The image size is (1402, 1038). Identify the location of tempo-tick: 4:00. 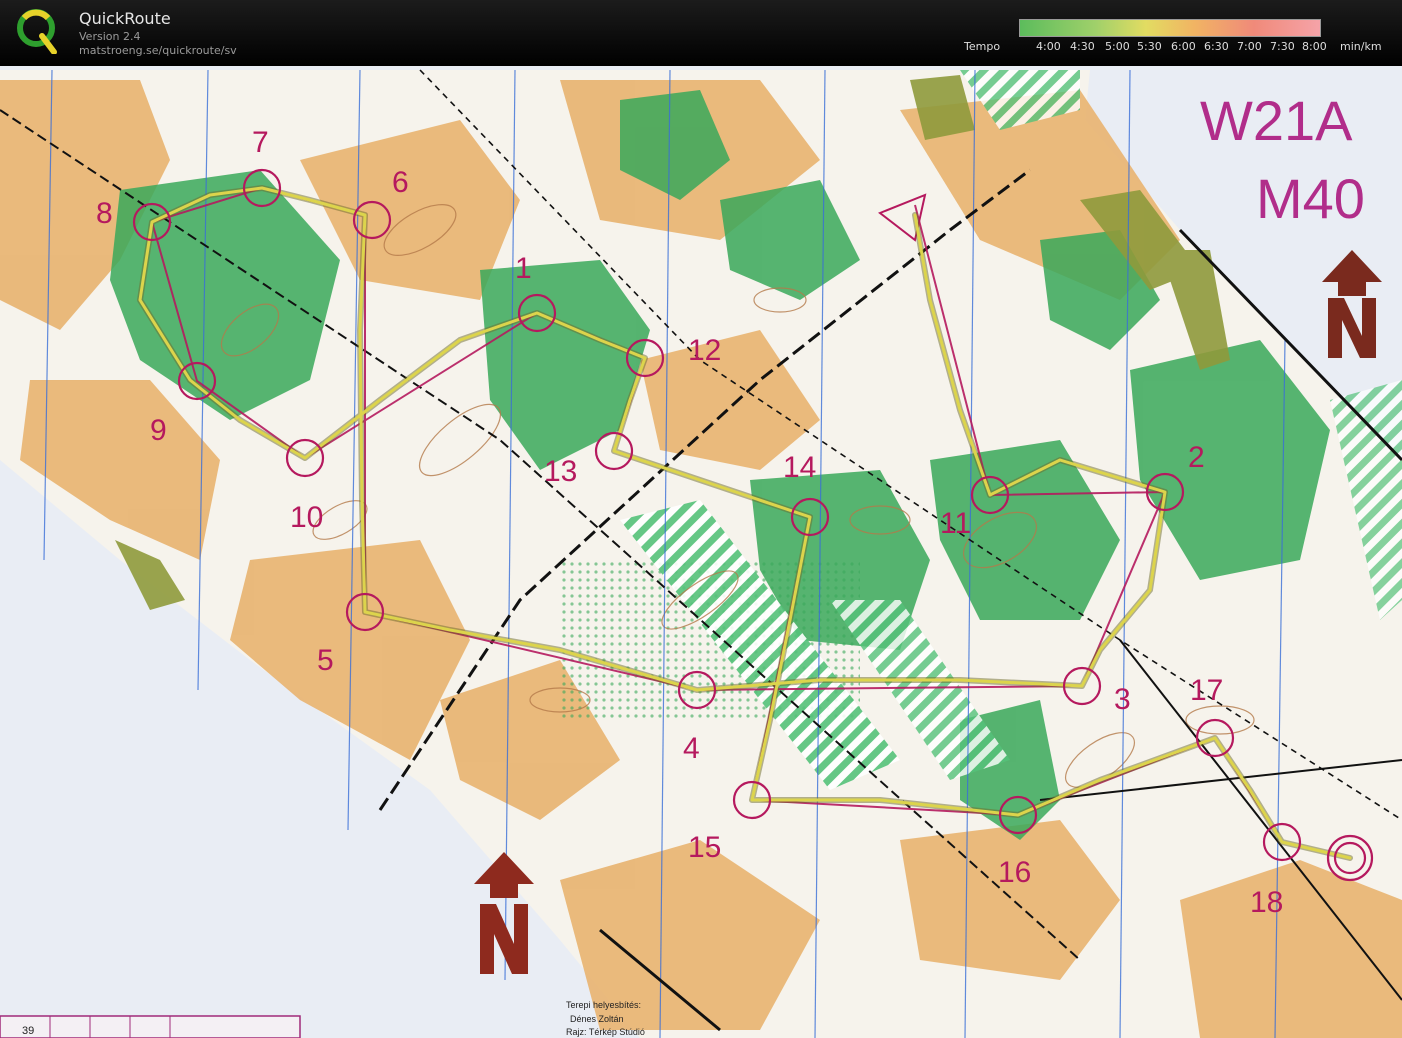
(1048, 46).